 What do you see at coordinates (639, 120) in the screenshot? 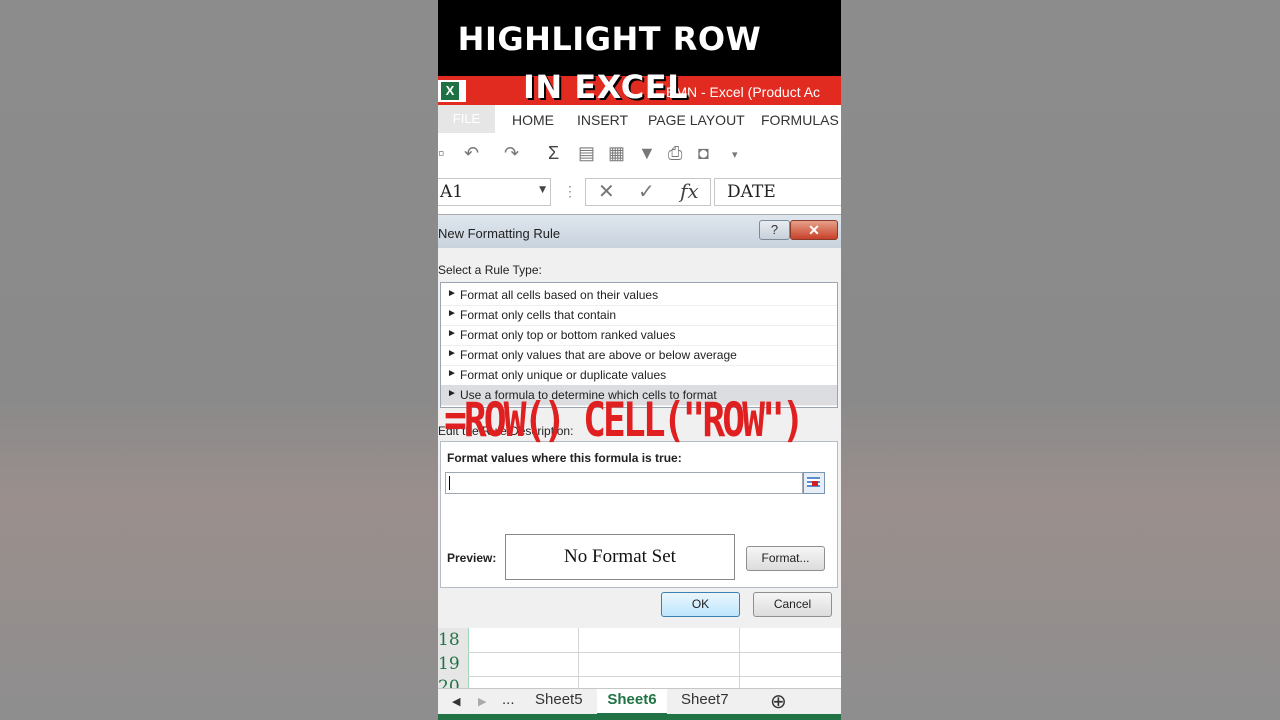
I see `ribbon-tabs: FILE HOME INSERT PAGE LAYOUT FORMULAS` at bounding box center [639, 120].